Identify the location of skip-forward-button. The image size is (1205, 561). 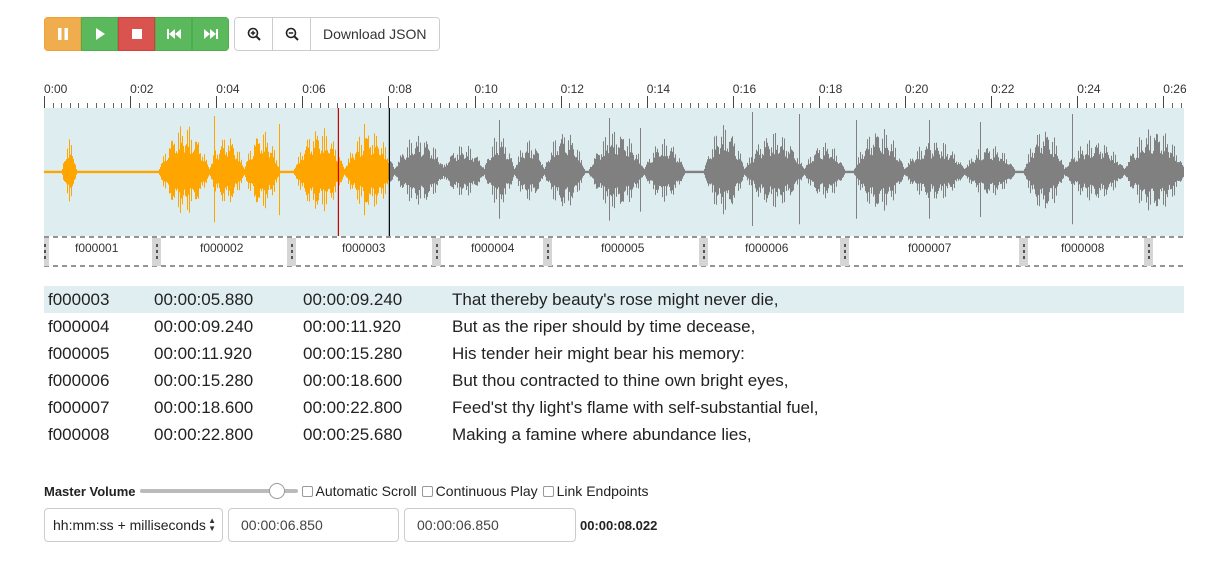
(210, 34).